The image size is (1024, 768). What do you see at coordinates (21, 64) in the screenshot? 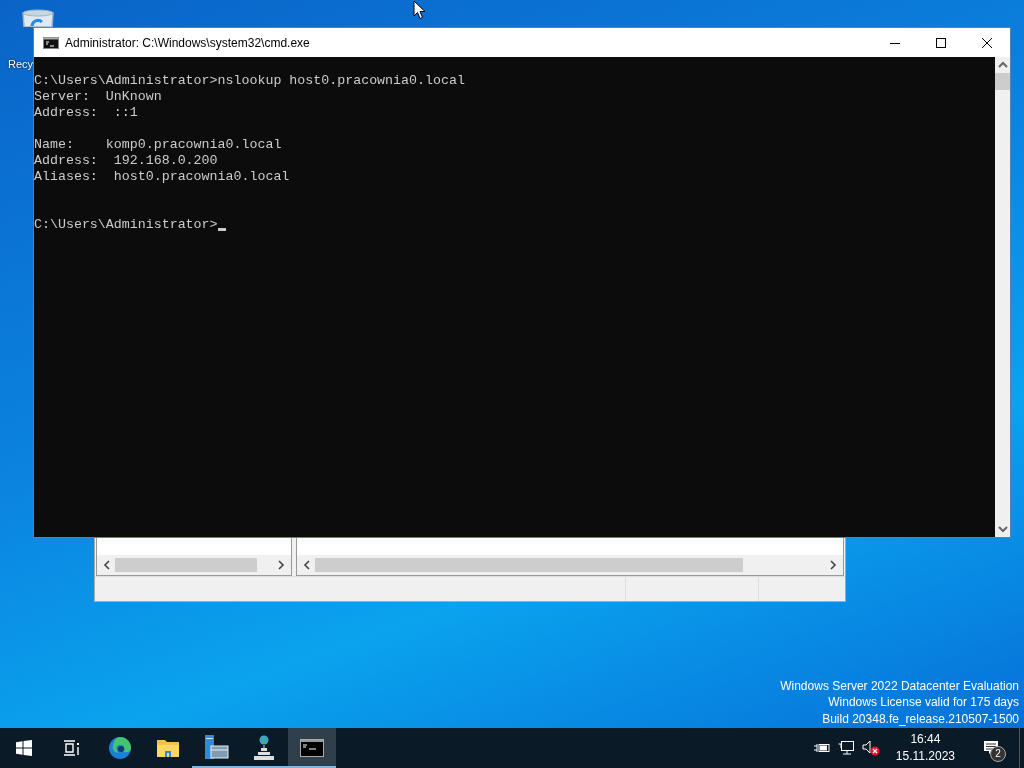
I see `recycle-bin-label: Recy` at bounding box center [21, 64].